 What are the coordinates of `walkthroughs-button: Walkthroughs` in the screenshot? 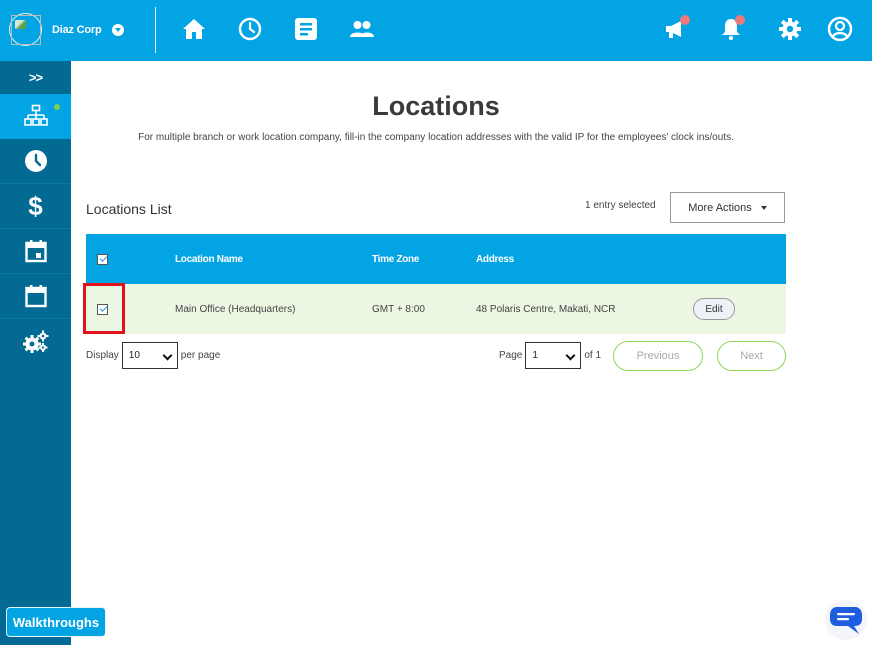 It's located at (56, 622).